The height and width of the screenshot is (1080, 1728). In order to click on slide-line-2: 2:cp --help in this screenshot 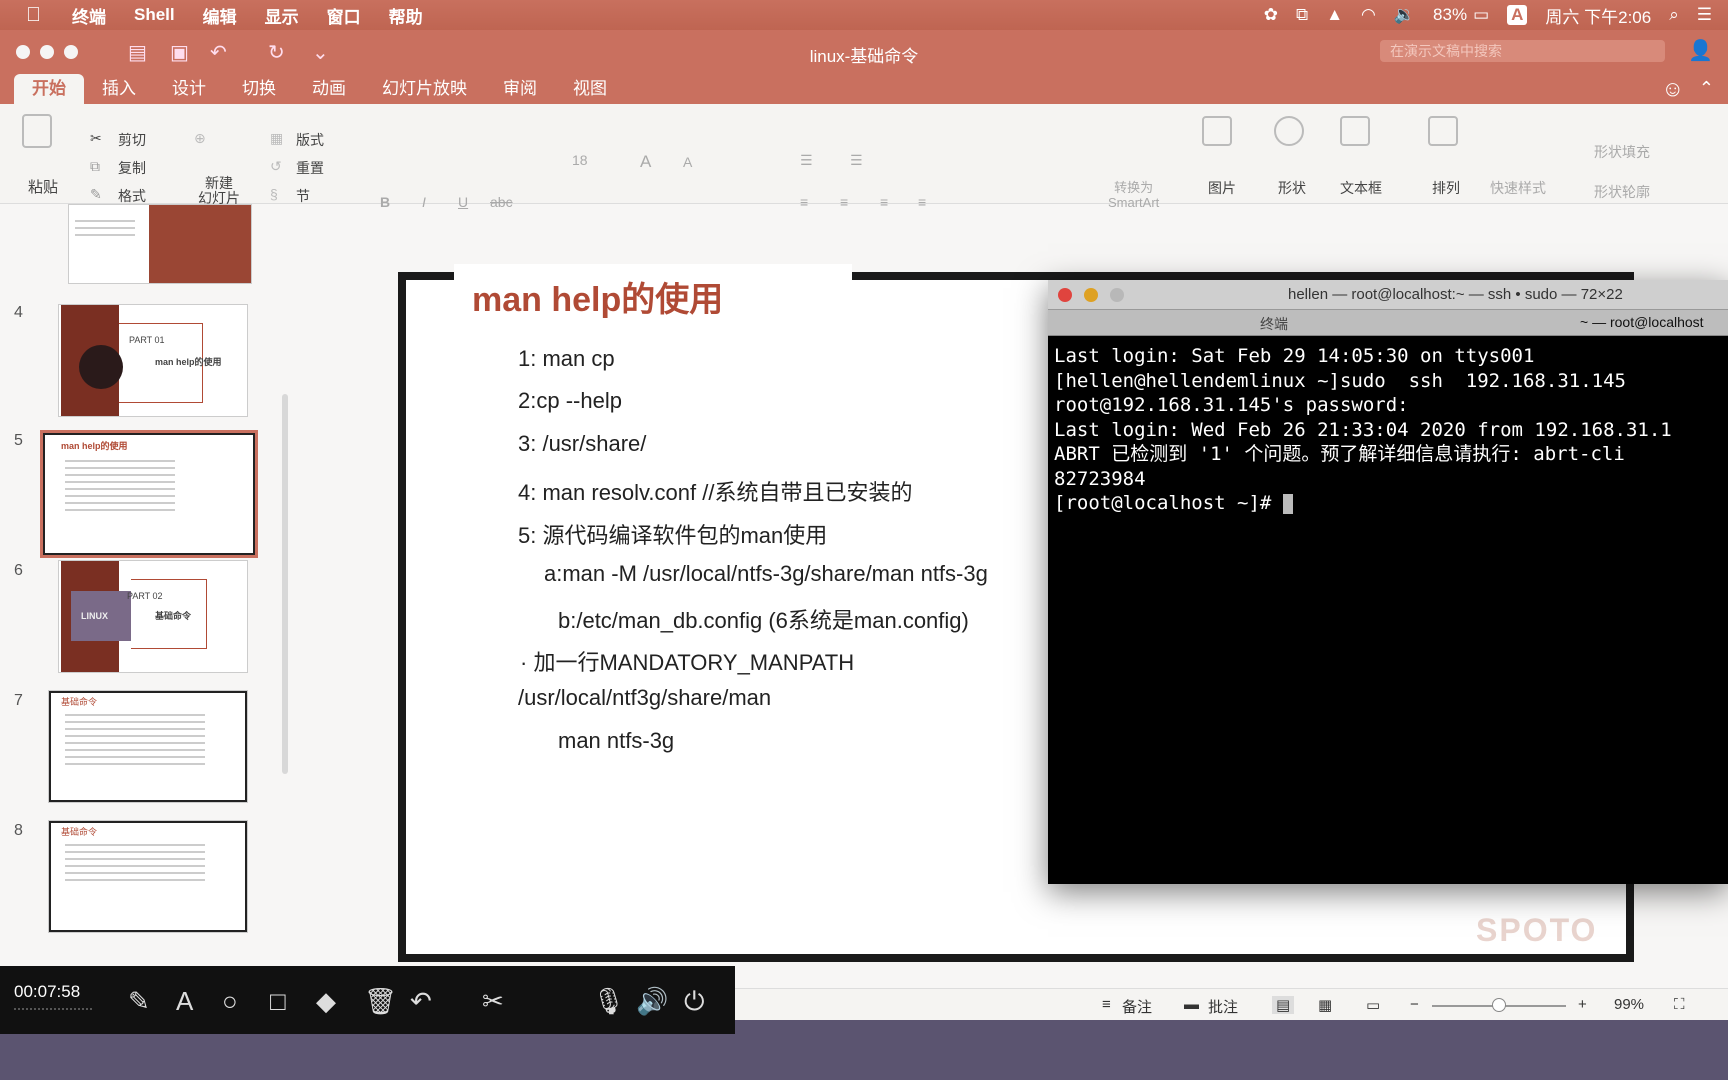, I will do `click(570, 401)`.